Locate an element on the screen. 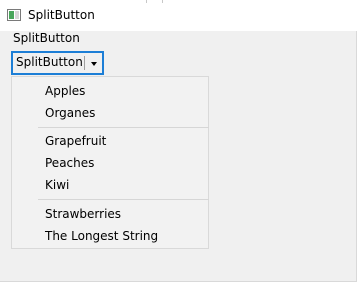 Image resolution: width=357 pixels, height=282 pixels. section-label: SplitButton is located at coordinates (46, 38).